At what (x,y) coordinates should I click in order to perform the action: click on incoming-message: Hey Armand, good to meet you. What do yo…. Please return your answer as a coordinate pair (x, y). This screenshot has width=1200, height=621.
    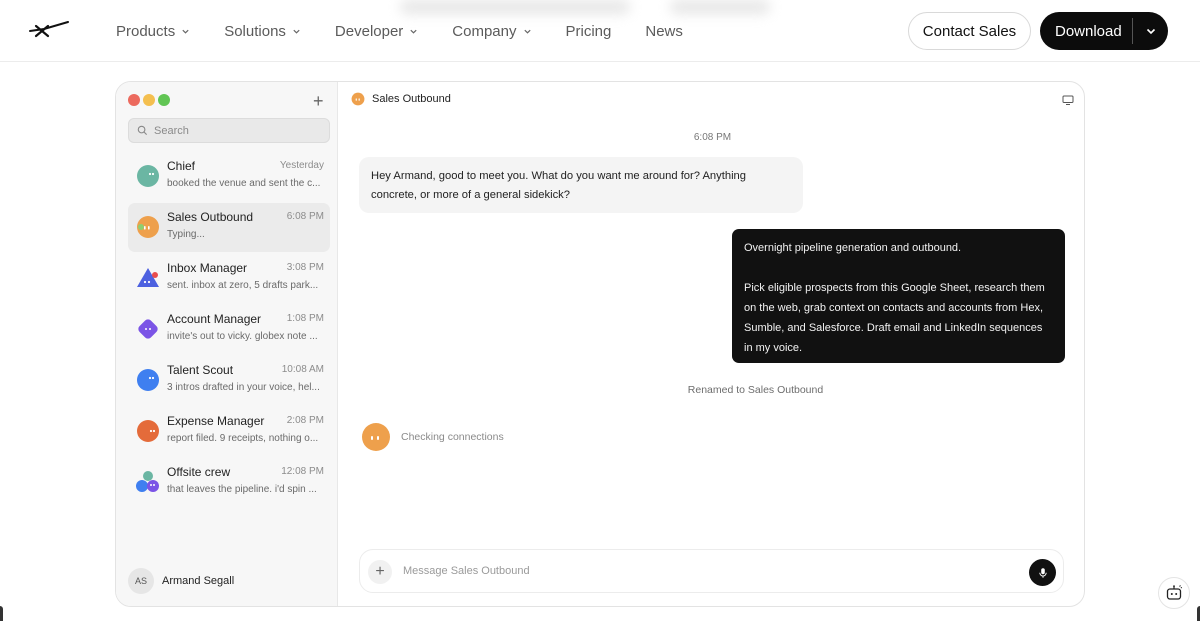
    Looking at the image, I should click on (581, 185).